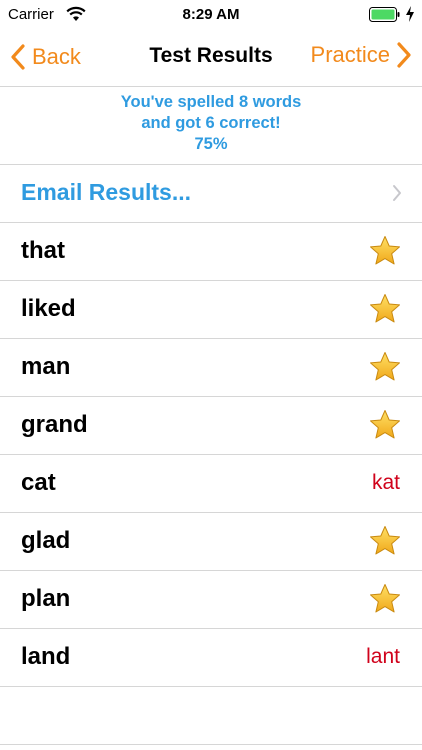 This screenshot has width=422, height=750. What do you see at coordinates (54, 424) in the screenshot?
I see `result-word: grand` at bounding box center [54, 424].